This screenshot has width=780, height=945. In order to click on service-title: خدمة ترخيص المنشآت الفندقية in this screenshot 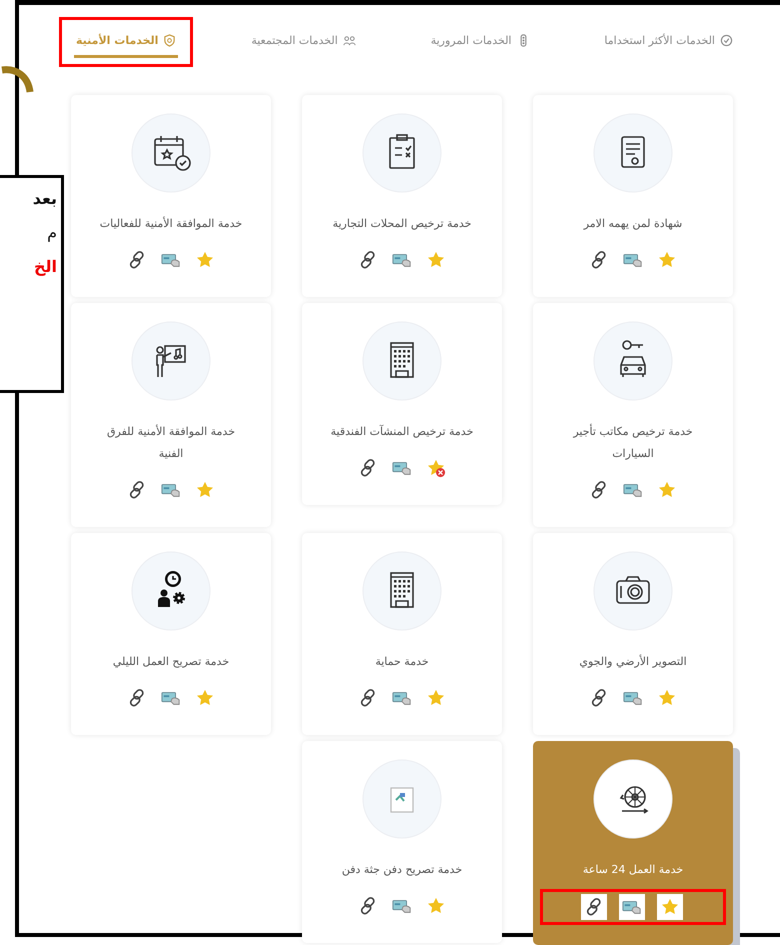, I will do `click(402, 432)`.